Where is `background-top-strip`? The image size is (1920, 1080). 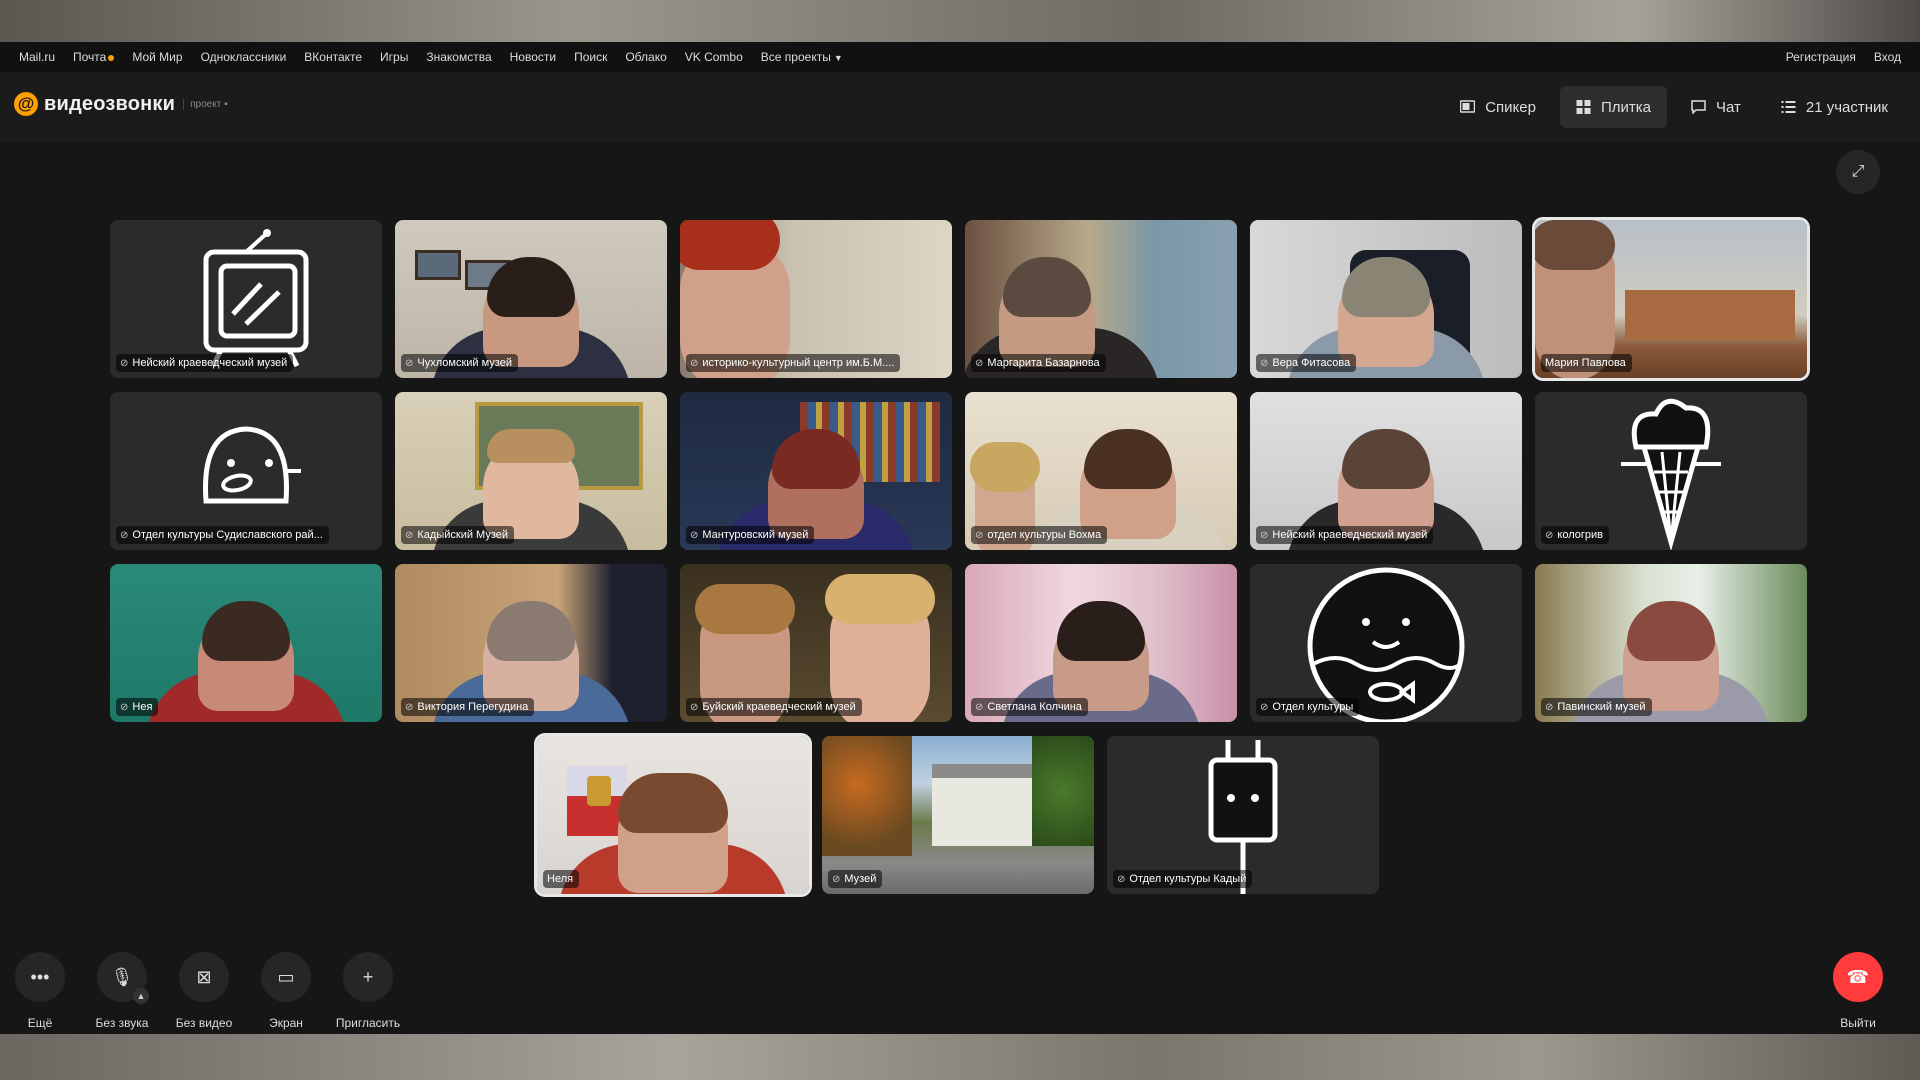 background-top-strip is located at coordinates (960, 21).